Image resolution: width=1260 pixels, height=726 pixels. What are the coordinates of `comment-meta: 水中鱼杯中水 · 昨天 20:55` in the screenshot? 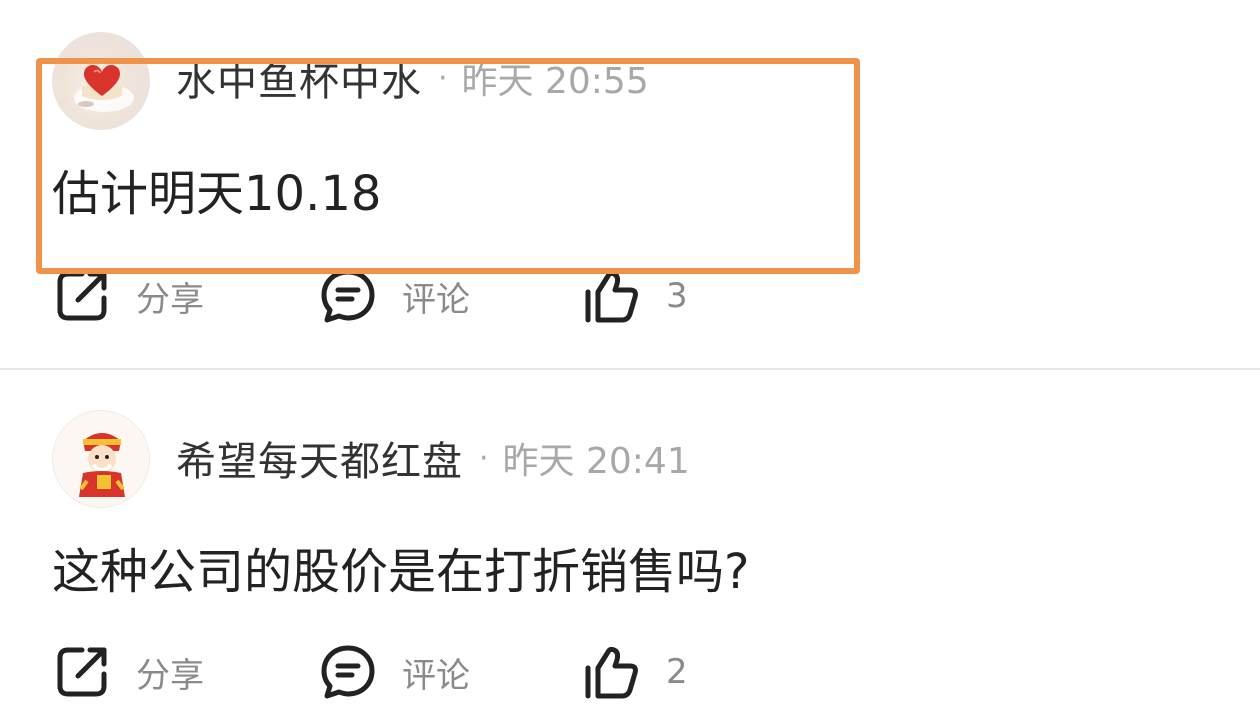 It's located at (412, 78).